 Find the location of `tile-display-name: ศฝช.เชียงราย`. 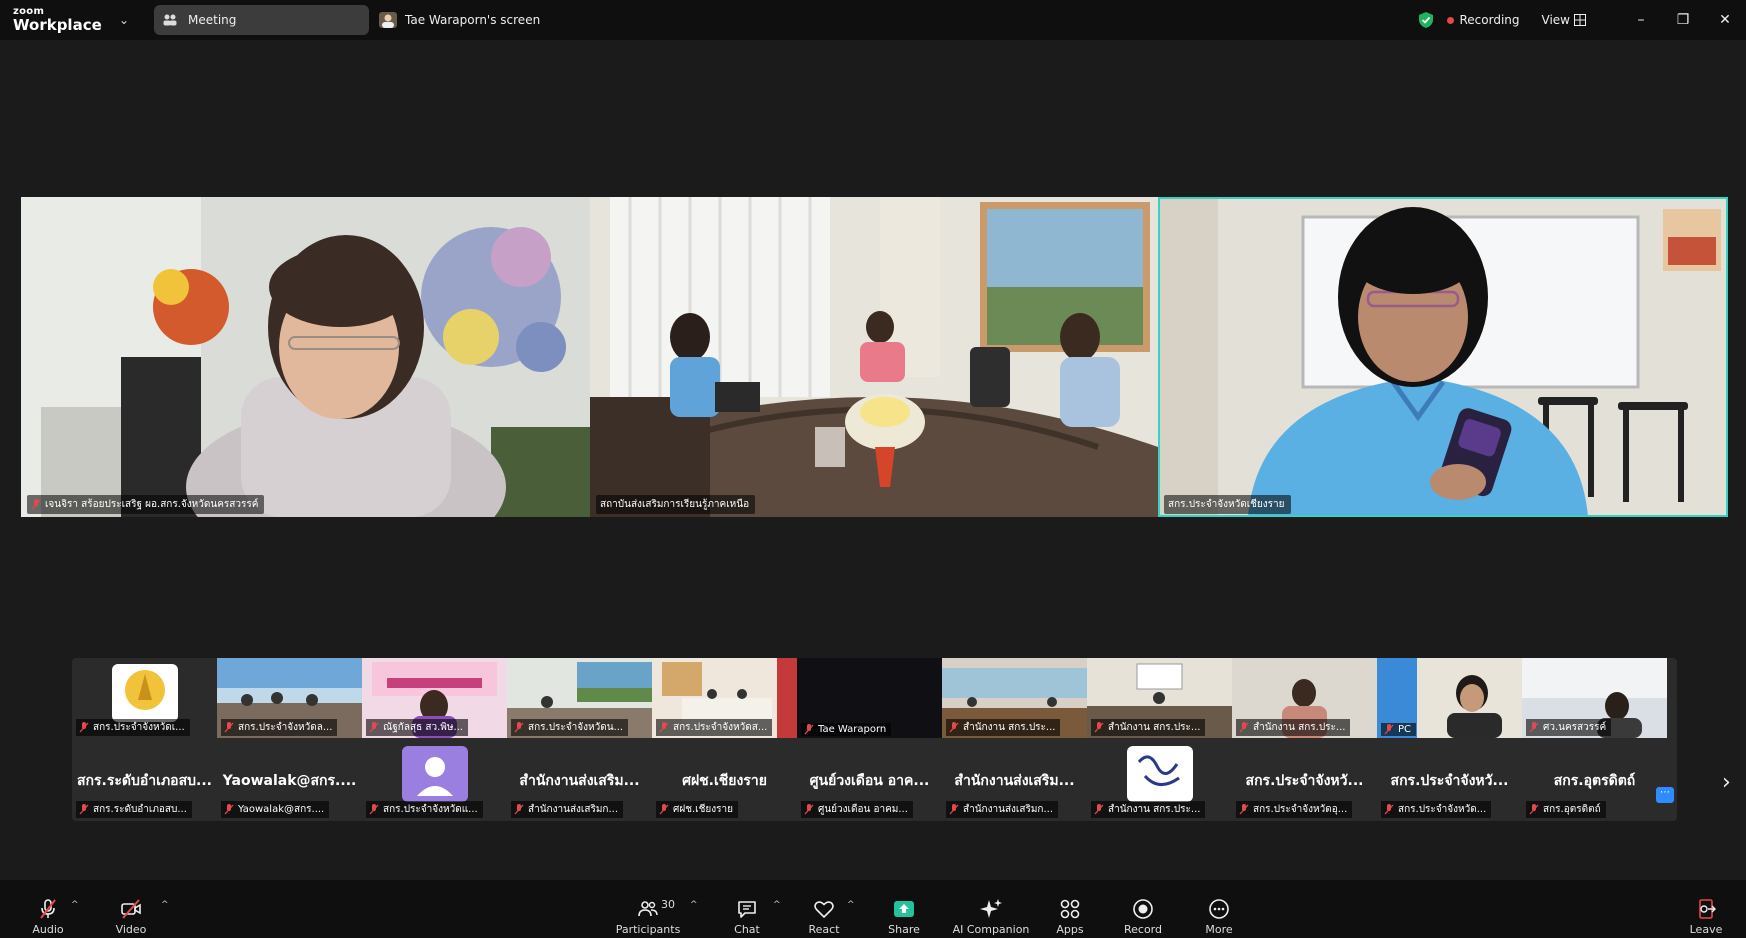

tile-display-name: ศฝช.เชียงราย is located at coordinates (724, 781).